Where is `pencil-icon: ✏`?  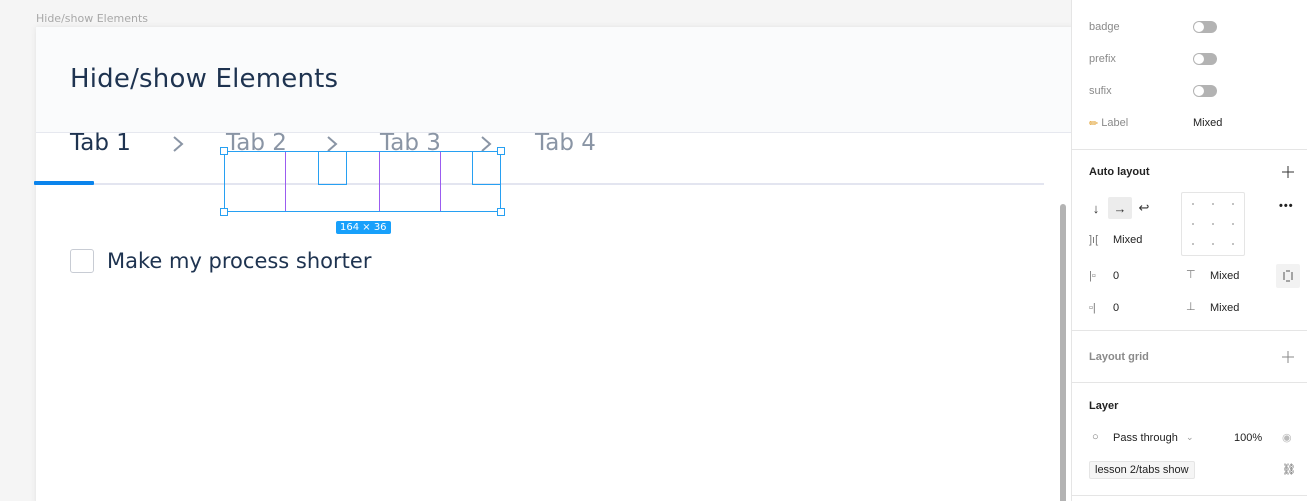 pencil-icon: ✏ is located at coordinates (1094, 123).